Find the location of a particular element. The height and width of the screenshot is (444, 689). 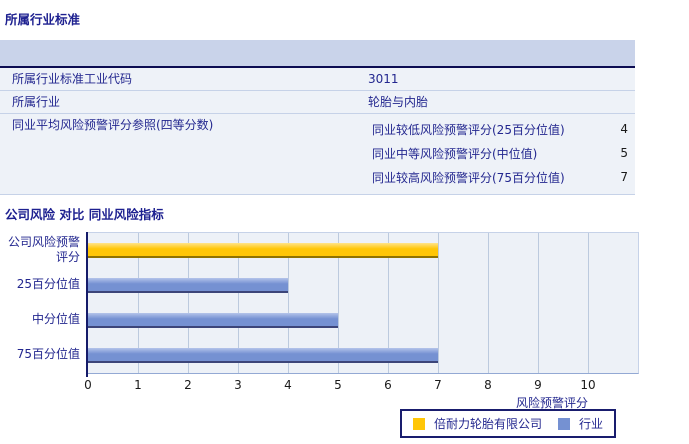

legend-item: 倍耐力轮胎有限公司 is located at coordinates (477, 423).